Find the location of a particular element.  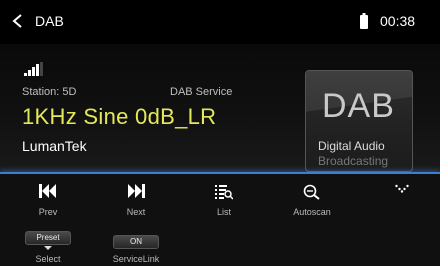

dab-logo: DAB Digital Audio Broadcasting is located at coordinates (359, 121).